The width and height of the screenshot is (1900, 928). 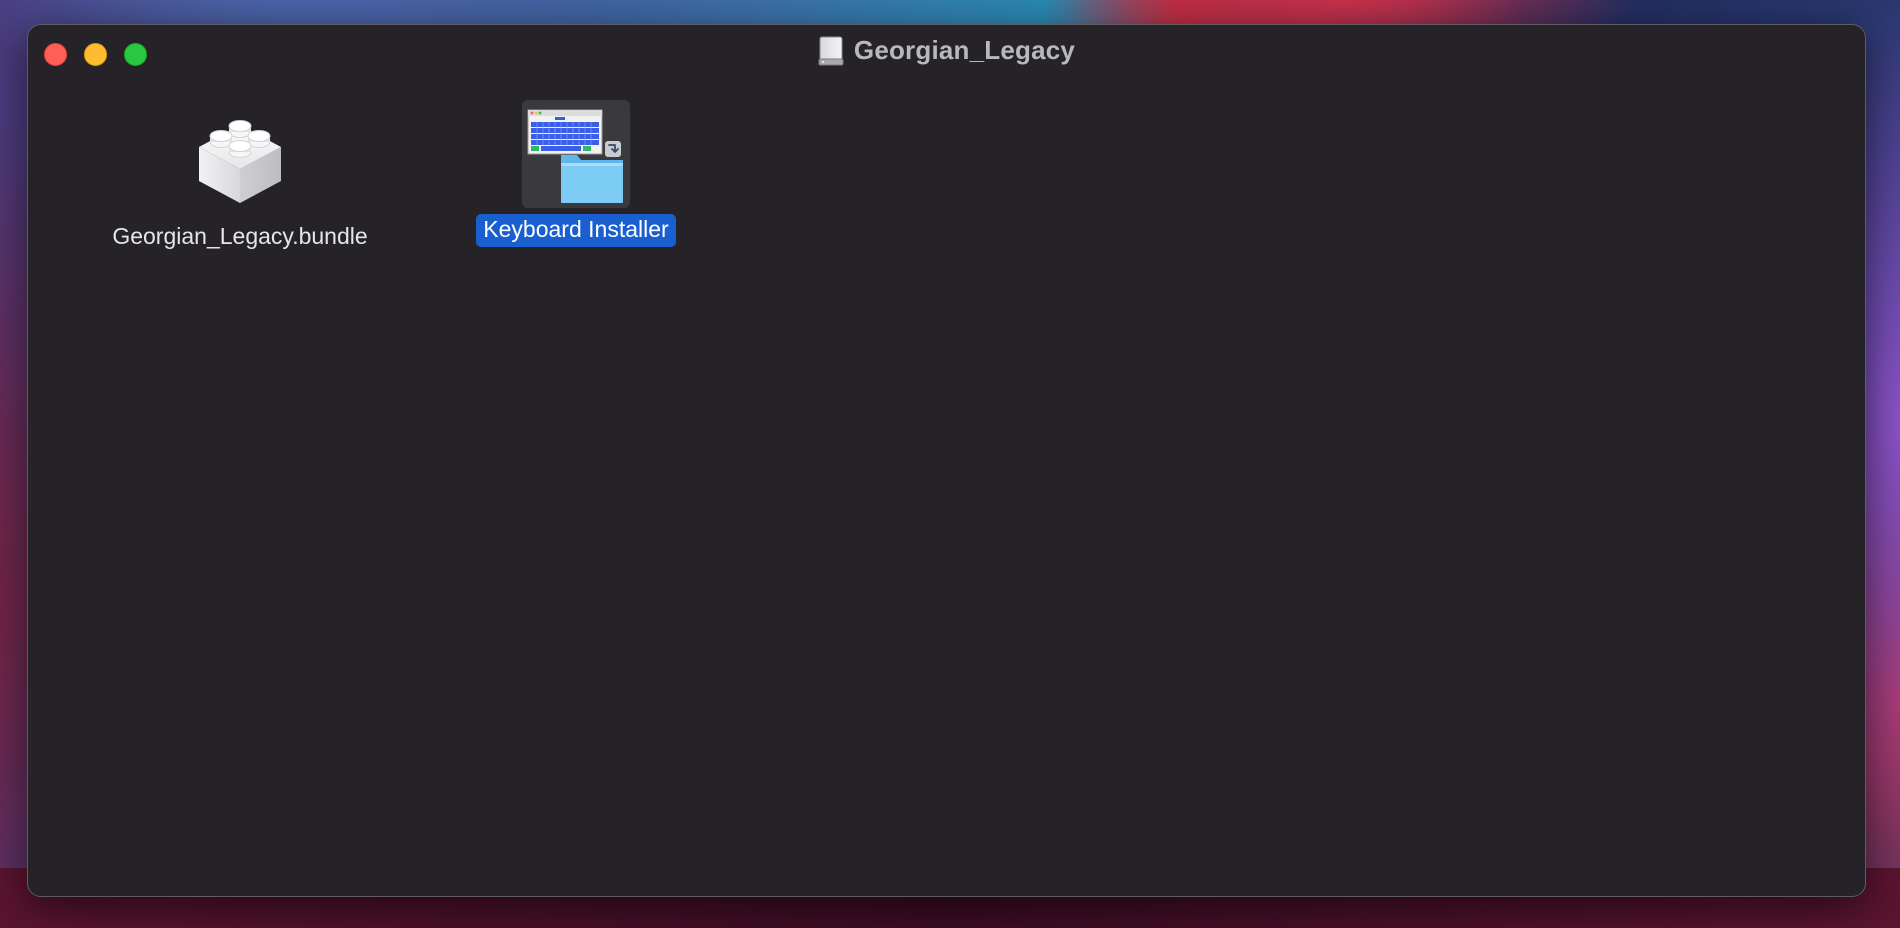 I want to click on file-item-keyboard-installer: Keyboard Installer, so click(x=576, y=173).